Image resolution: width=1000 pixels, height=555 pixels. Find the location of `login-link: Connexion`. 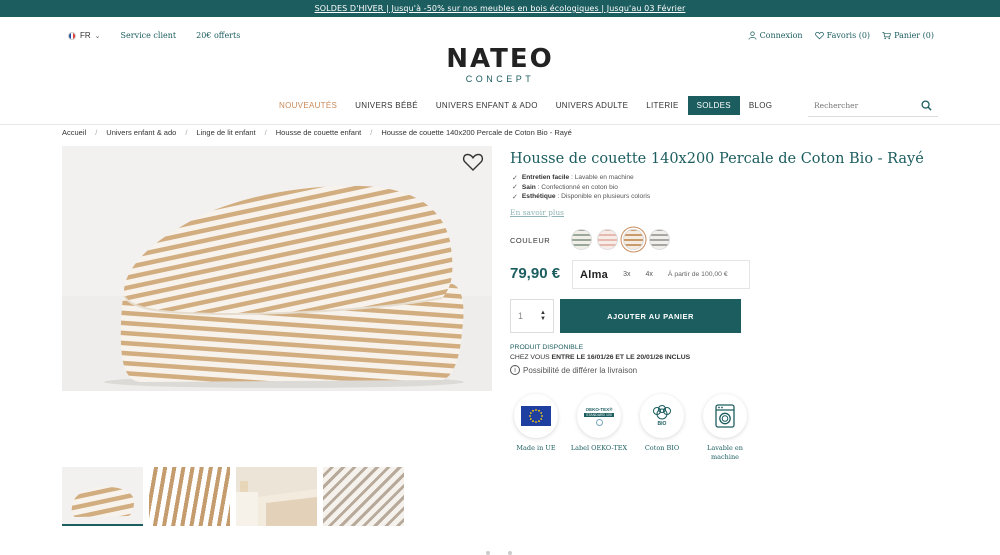

login-link: Connexion is located at coordinates (775, 35).